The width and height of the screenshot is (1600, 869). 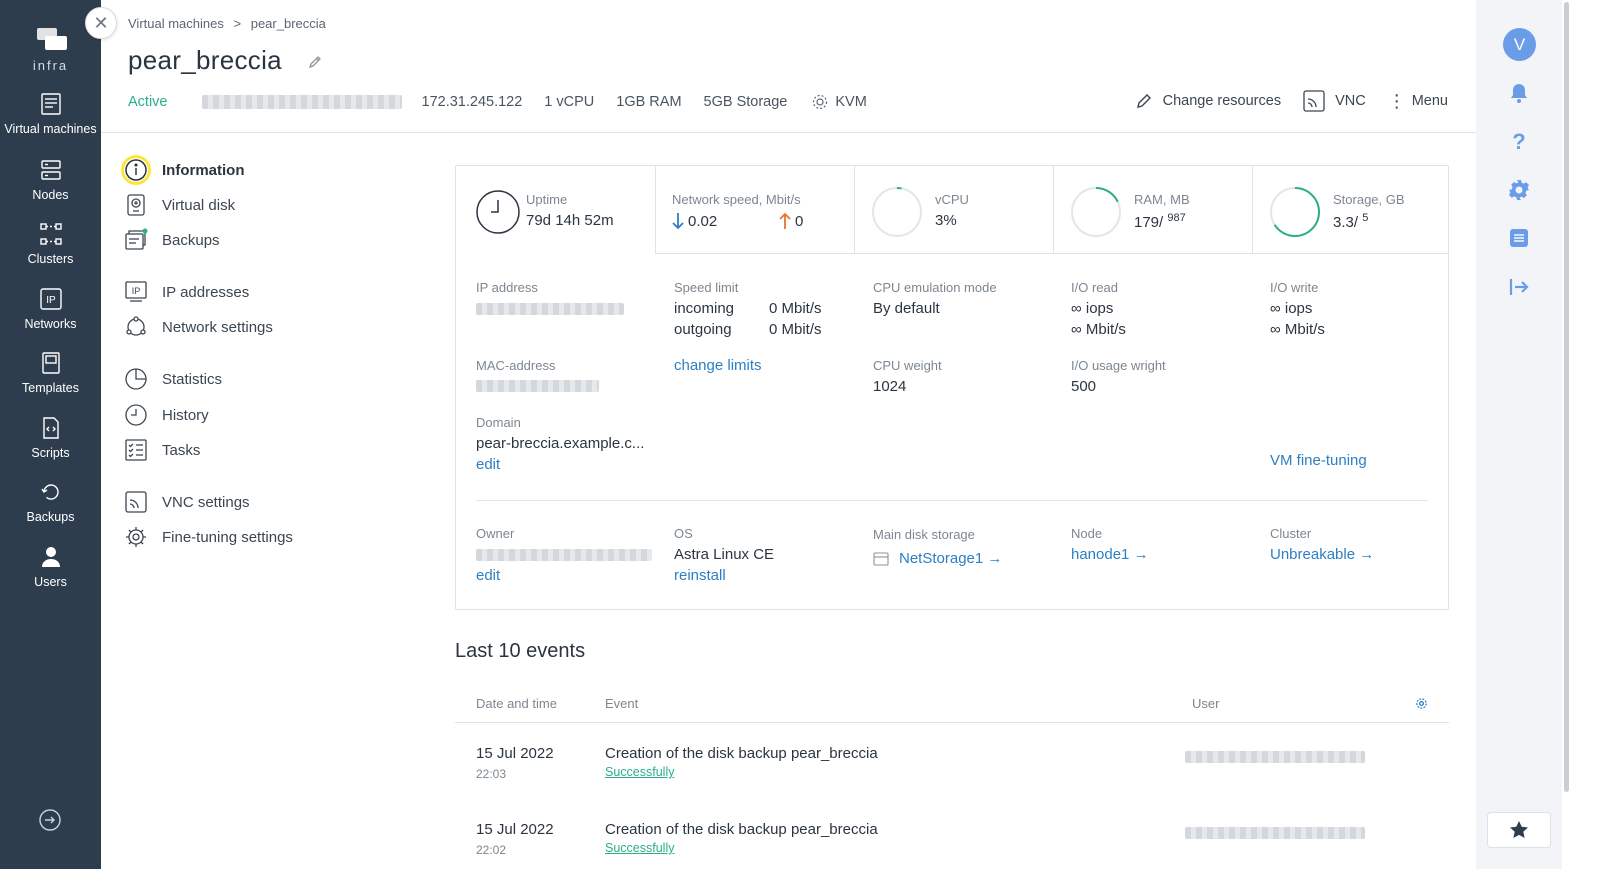 What do you see at coordinates (1295, 212) in the screenshot?
I see `storage-gauge` at bounding box center [1295, 212].